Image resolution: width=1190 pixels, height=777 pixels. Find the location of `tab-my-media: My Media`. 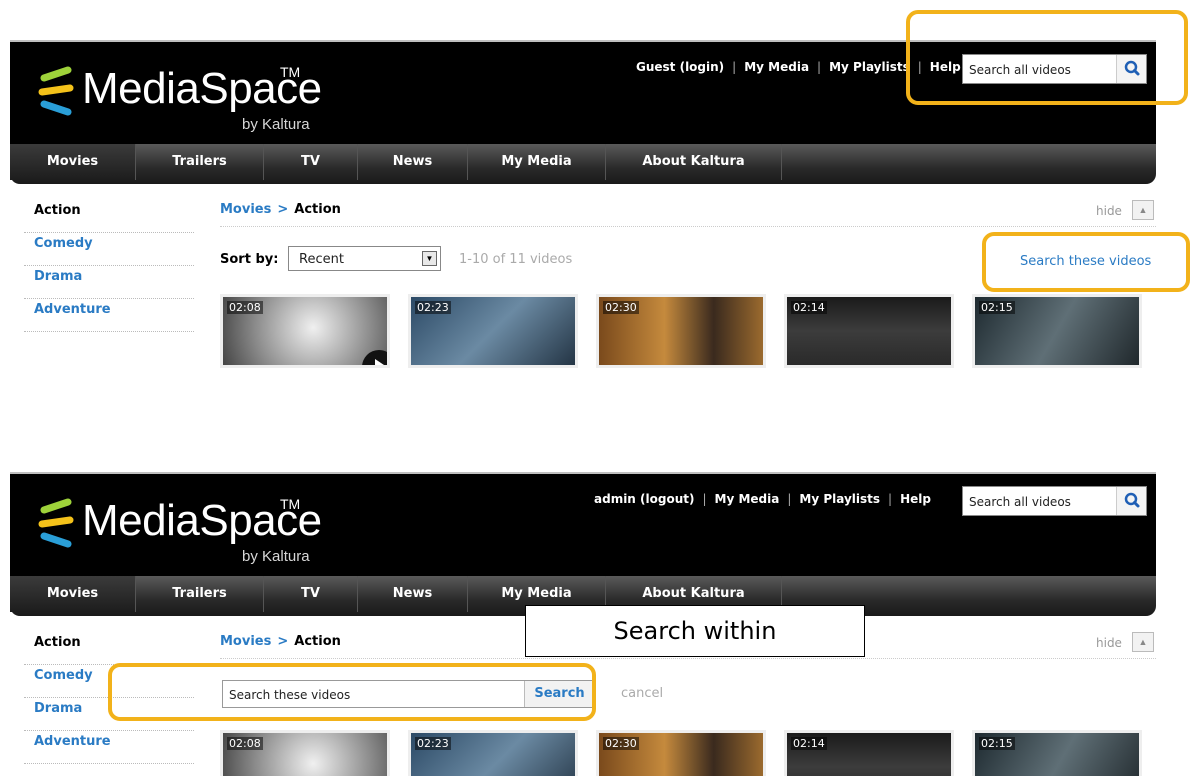

tab-my-media: My Media is located at coordinates (537, 162).